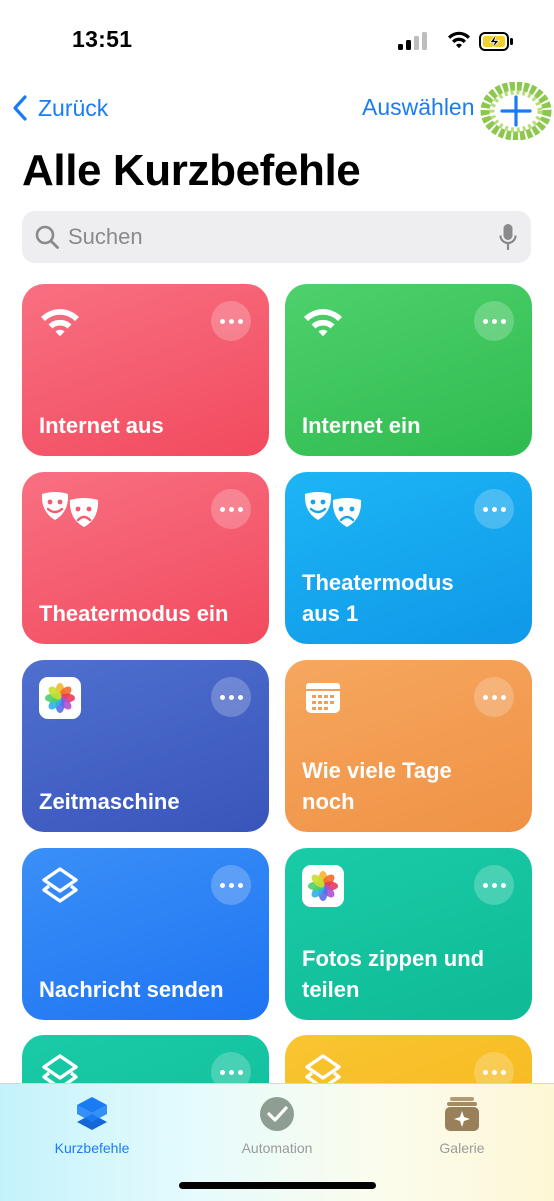 Image resolution: width=554 pixels, height=1201 pixels. What do you see at coordinates (145, 746) in the screenshot?
I see `shortcut-tile-zeitmaschine: Zeitmaschine` at bounding box center [145, 746].